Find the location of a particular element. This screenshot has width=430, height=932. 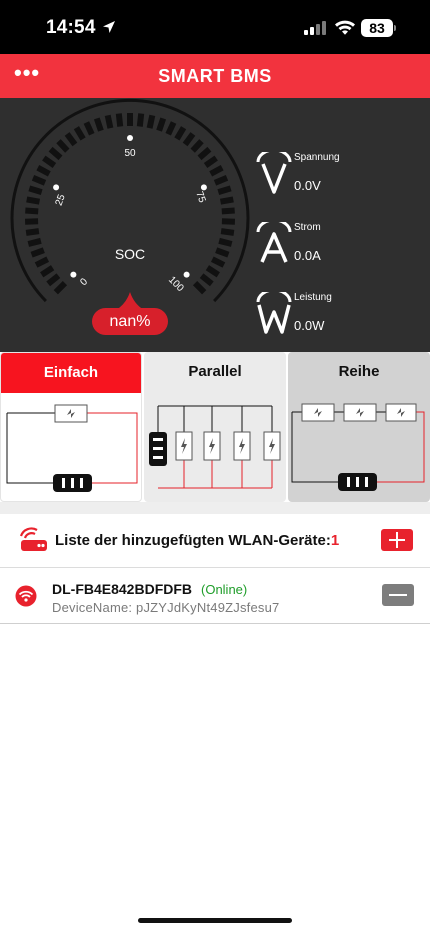

status-time: 14:54 is located at coordinates (71, 27).